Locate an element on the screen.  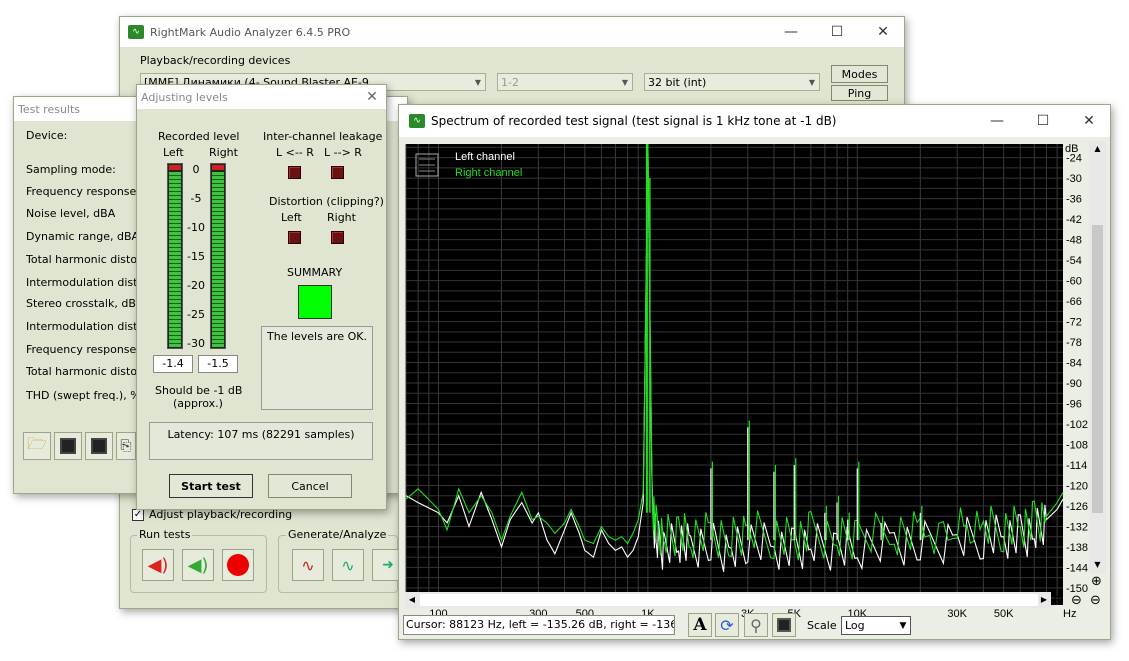
generate-wave-icon: ∿ is located at coordinates (308, 565).